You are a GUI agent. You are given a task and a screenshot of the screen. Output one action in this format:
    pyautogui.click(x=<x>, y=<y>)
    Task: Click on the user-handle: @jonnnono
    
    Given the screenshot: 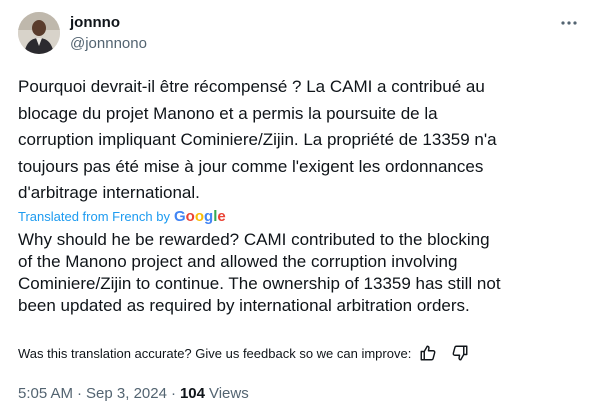 What is the action you would take?
    pyautogui.click(x=108, y=44)
    